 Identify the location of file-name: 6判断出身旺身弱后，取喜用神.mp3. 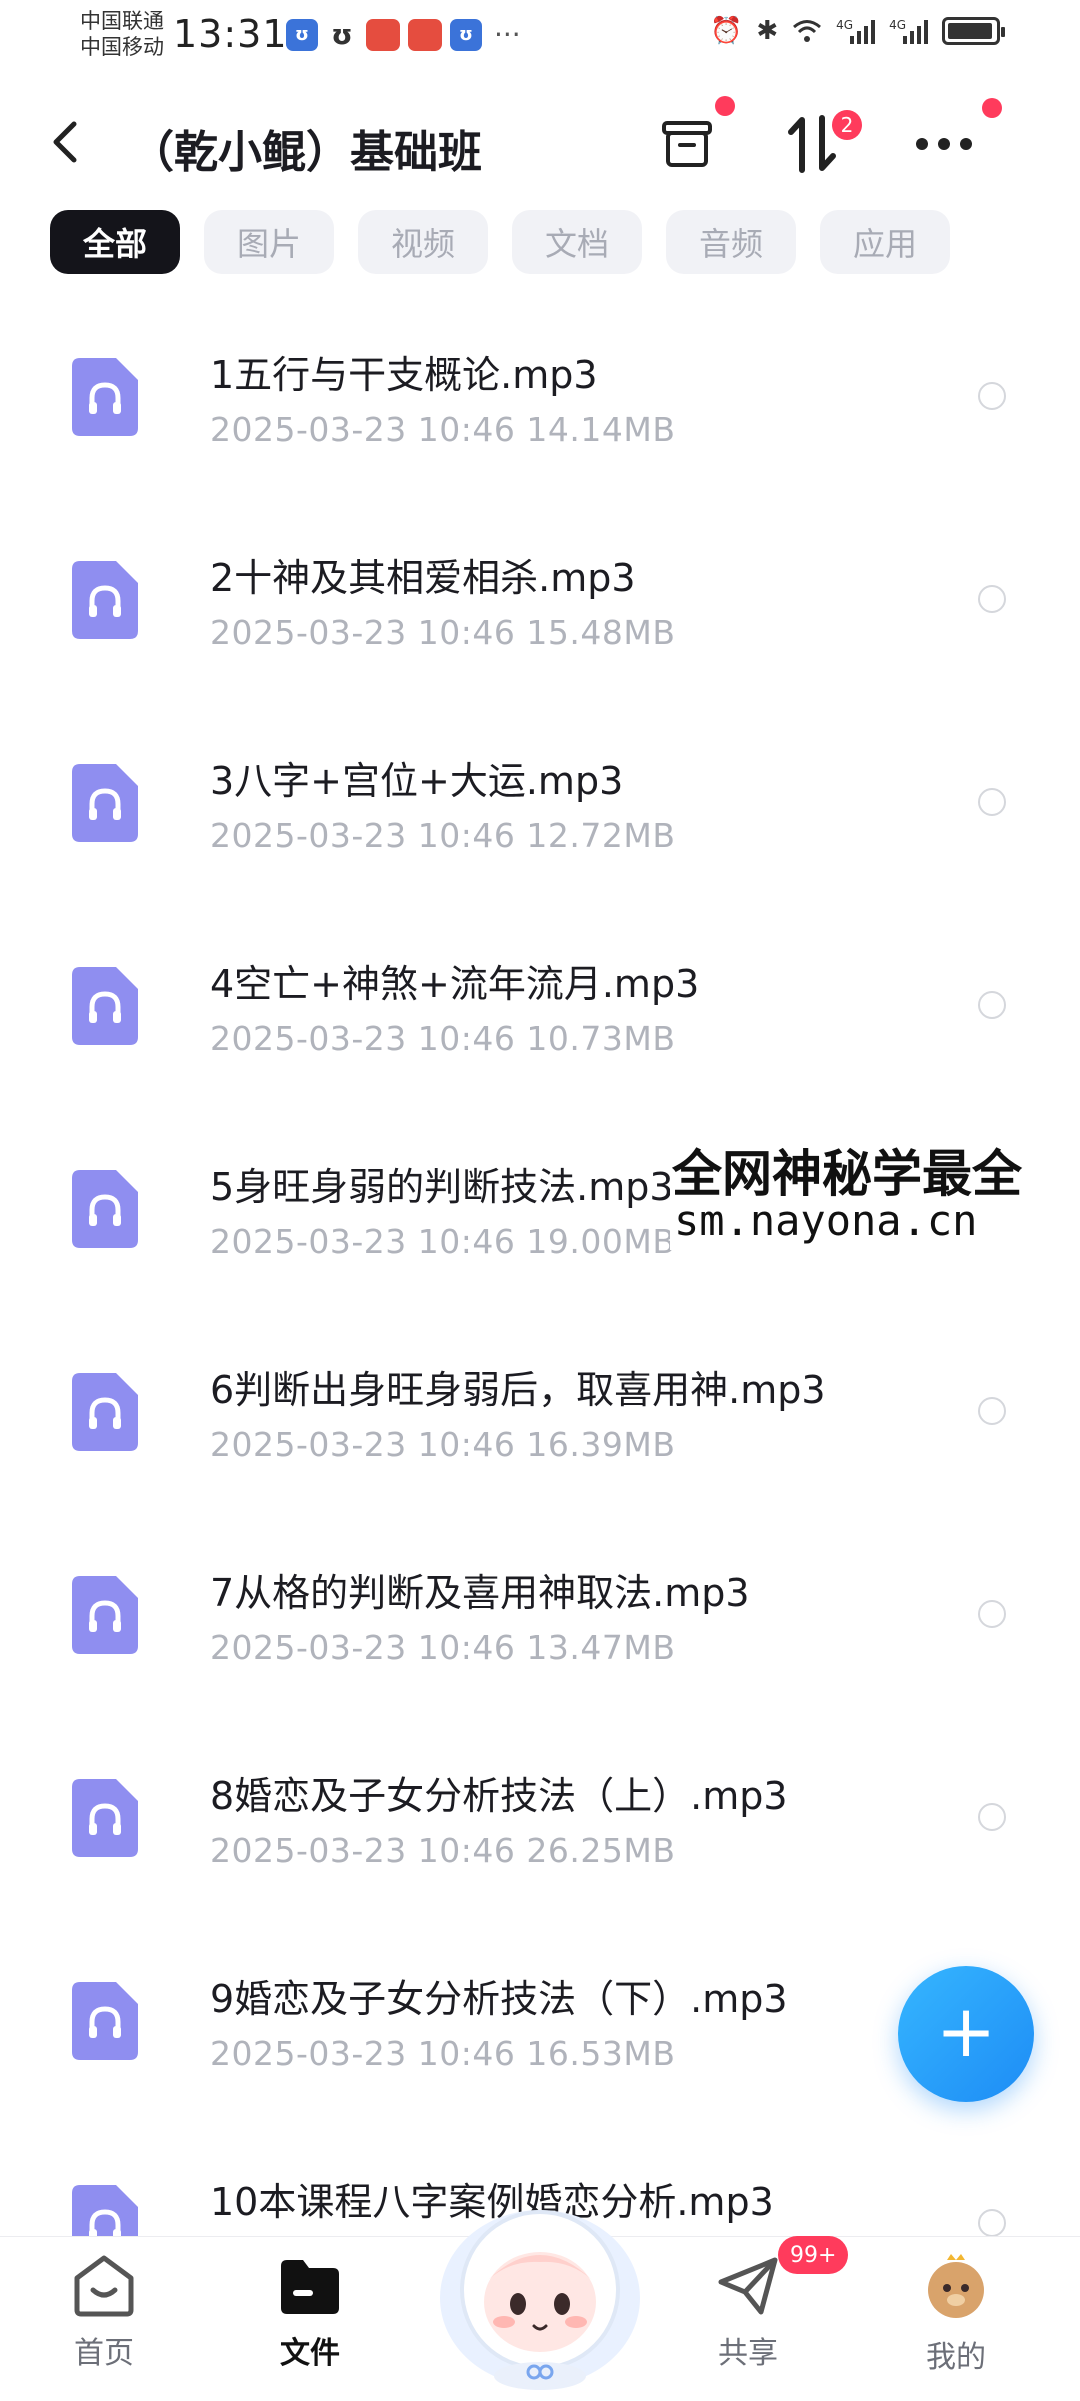
(518, 1390).